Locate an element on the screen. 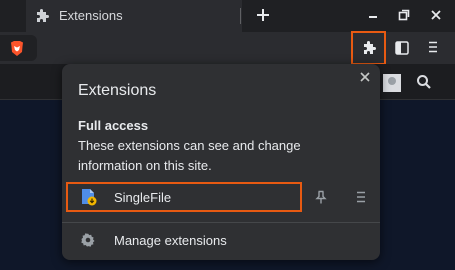  toolbar is located at coordinates (227, 48).